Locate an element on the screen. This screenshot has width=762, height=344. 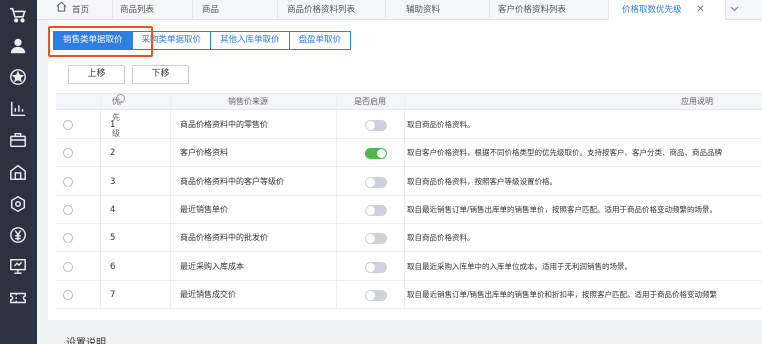
subtab-other-inbound: 其他入库单取价 is located at coordinates (250, 40).